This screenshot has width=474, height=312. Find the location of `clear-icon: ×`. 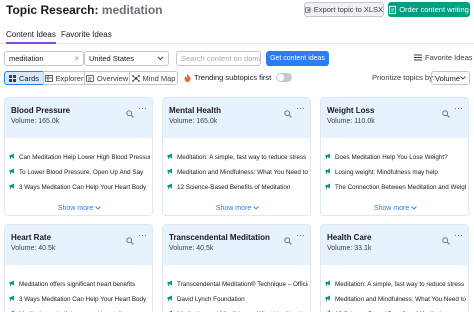

clear-icon: × is located at coordinates (76, 58).